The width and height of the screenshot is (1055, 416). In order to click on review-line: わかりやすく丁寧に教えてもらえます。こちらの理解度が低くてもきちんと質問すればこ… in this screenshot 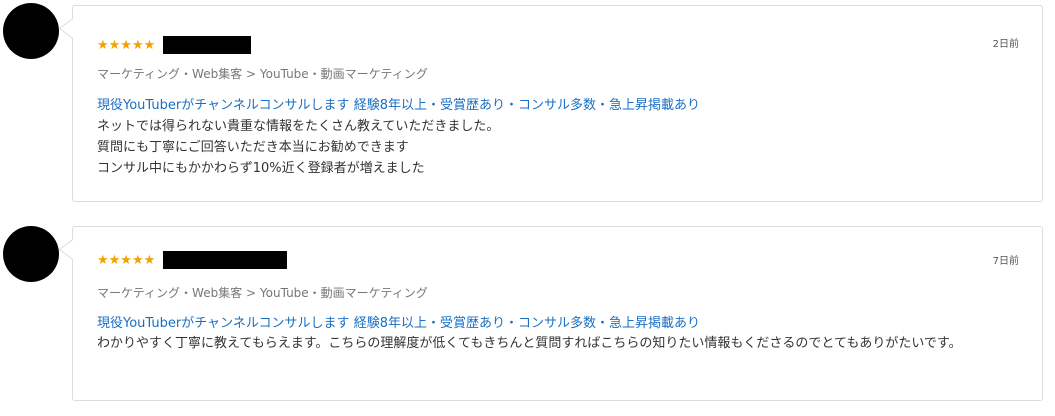, I will do `click(529, 343)`.